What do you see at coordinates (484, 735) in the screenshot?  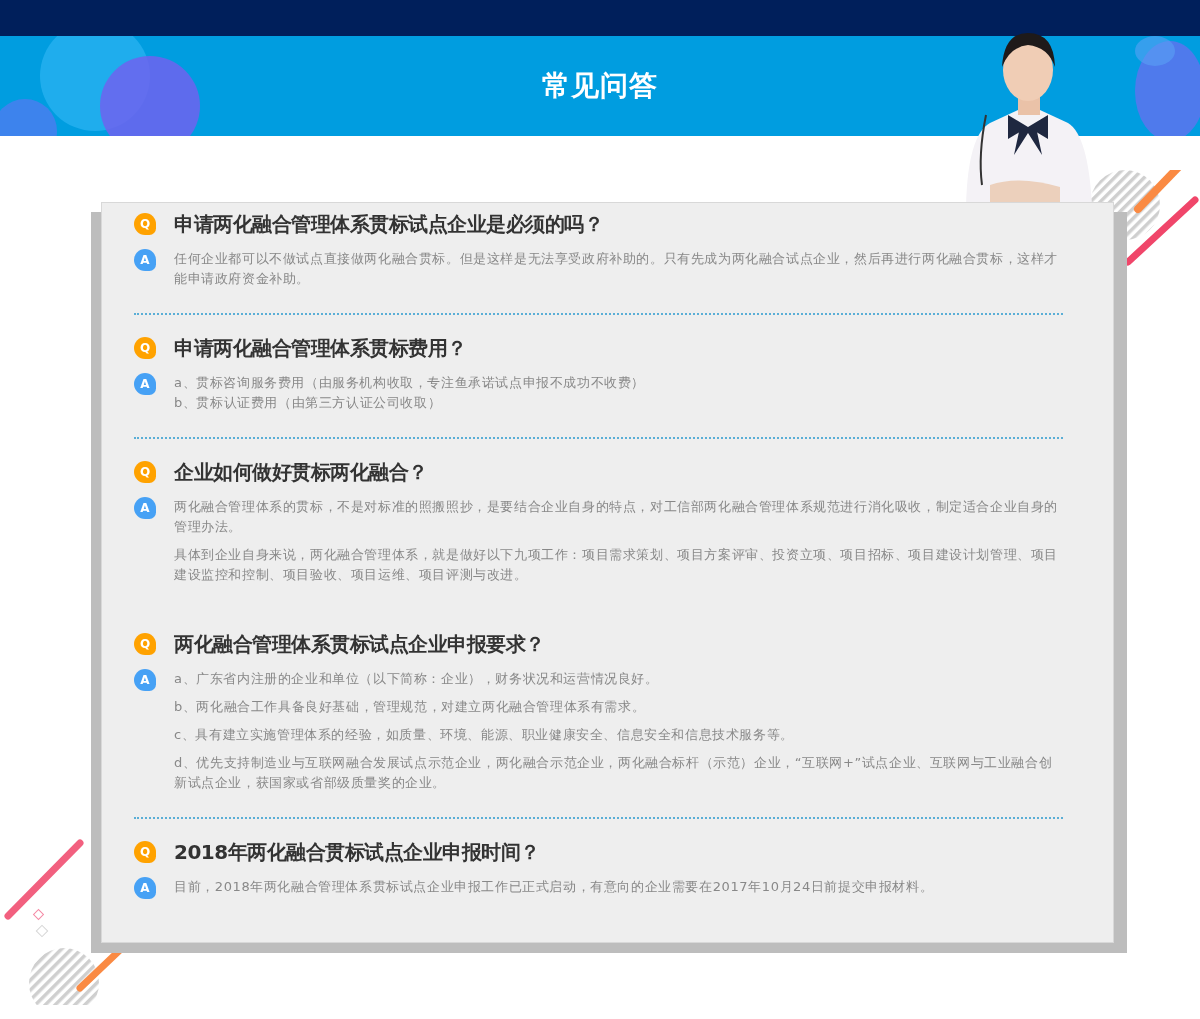 I see `answer-text: c、具有建立实施管理体系的经验，如质量、环境、能源、职业健康安全、信息安全和信息技术服务等。` at bounding box center [484, 735].